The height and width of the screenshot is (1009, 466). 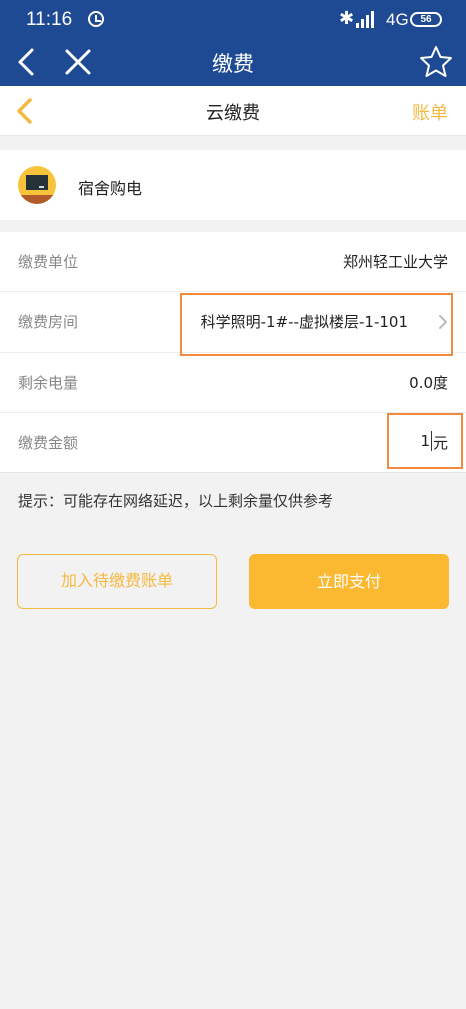 I want to click on sub-title: 云缴费, so click(x=233, y=113).